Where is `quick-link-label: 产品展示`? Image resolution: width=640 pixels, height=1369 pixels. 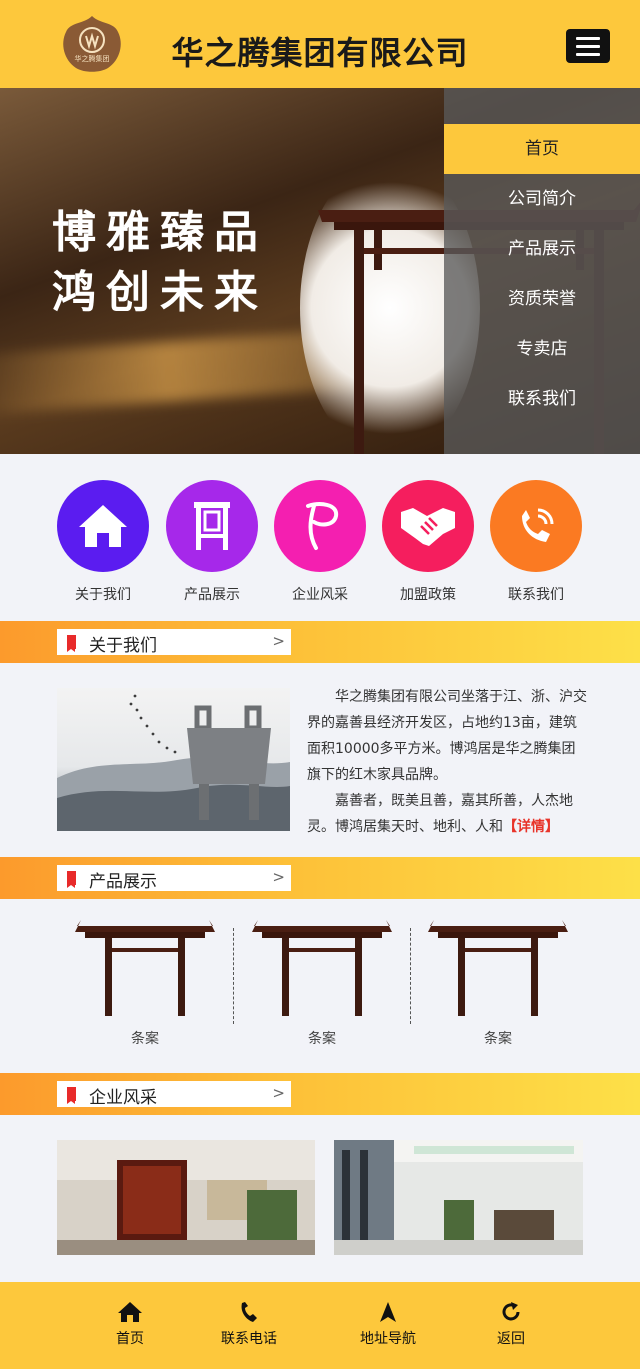
quick-link-label: 产品展示 is located at coordinates (212, 595).